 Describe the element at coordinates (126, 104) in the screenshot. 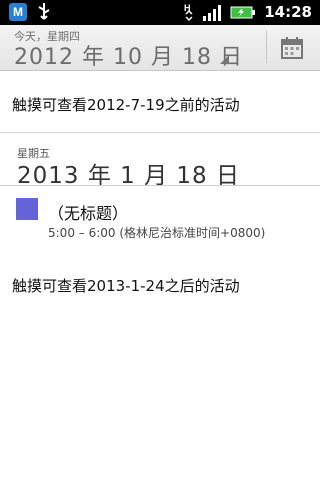

I see `load-earlier-events-link: 触摸可查看2012-7-19之前的活动` at that location.